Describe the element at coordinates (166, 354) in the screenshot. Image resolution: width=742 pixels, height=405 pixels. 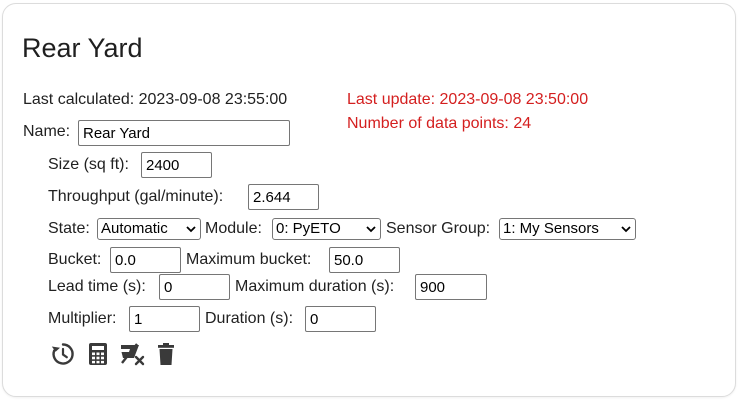
I see `delete-icon` at that location.